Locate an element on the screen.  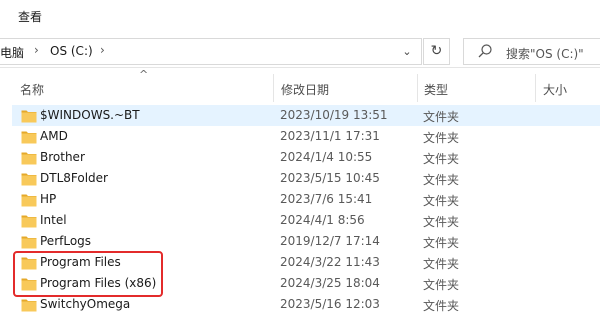
refresh-button: ↻ is located at coordinates (436, 51).